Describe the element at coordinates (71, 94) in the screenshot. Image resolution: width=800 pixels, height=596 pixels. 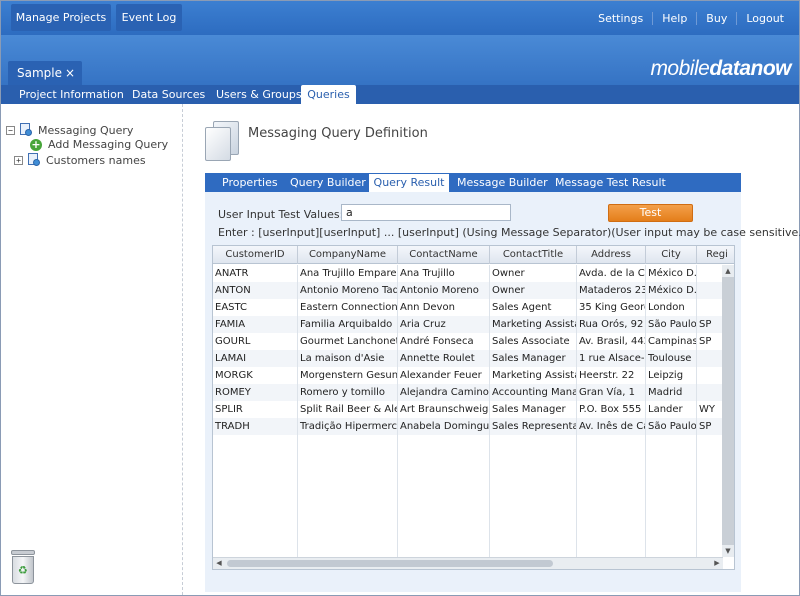
I see `nav-project-information: Project Information` at that location.